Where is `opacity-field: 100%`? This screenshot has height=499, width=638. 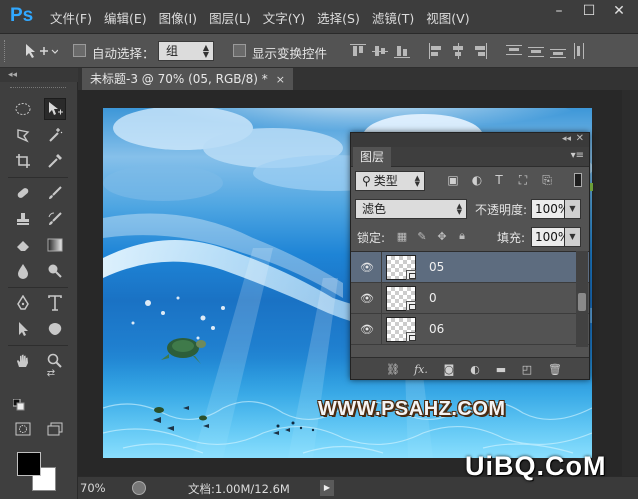 opacity-field: 100% is located at coordinates (550, 209).